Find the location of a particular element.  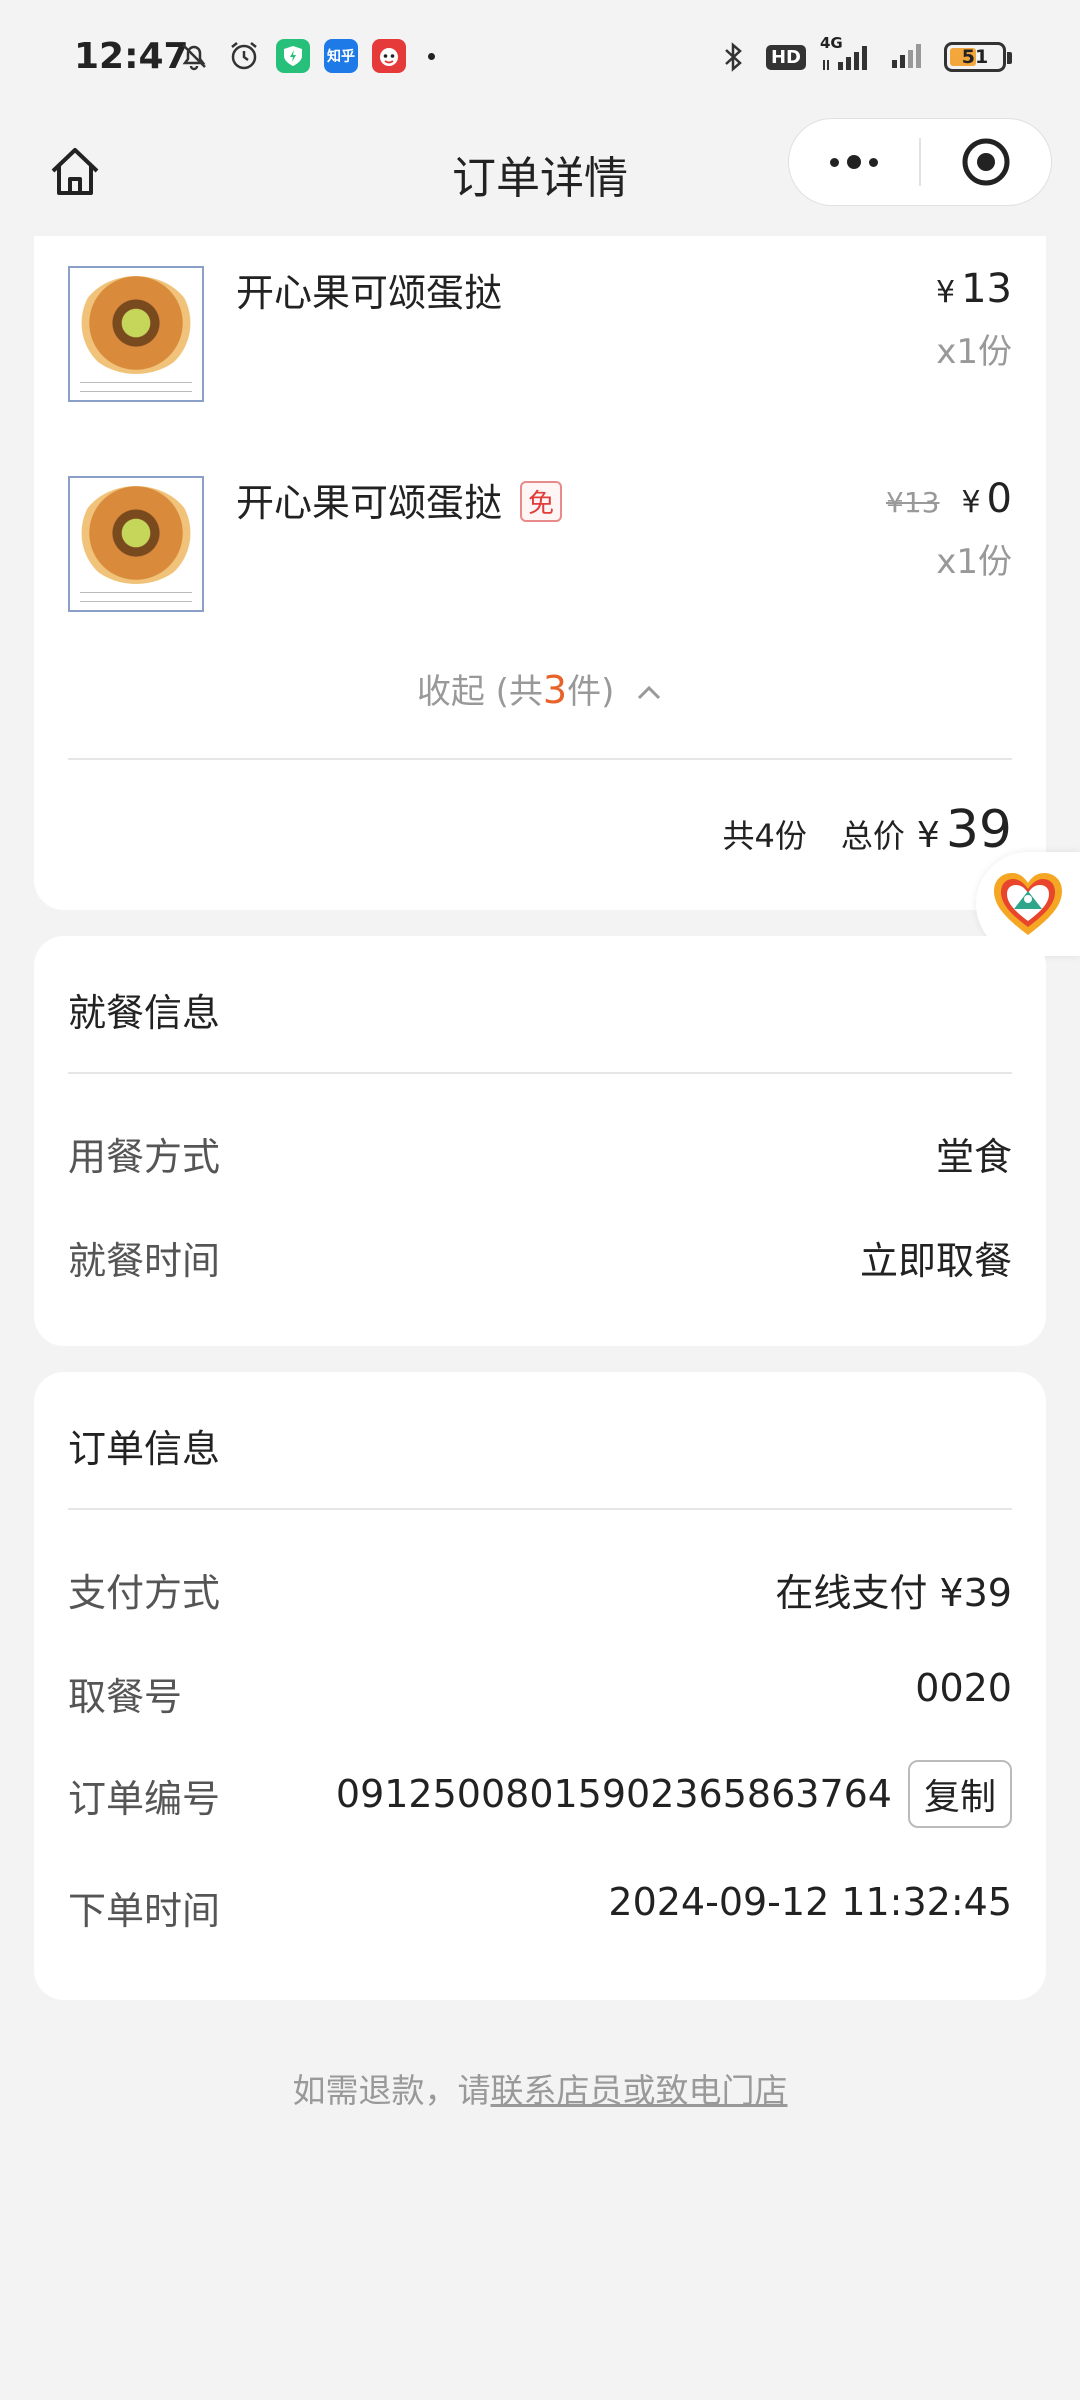

row-label: 就餐时间 is located at coordinates (144, 1261).